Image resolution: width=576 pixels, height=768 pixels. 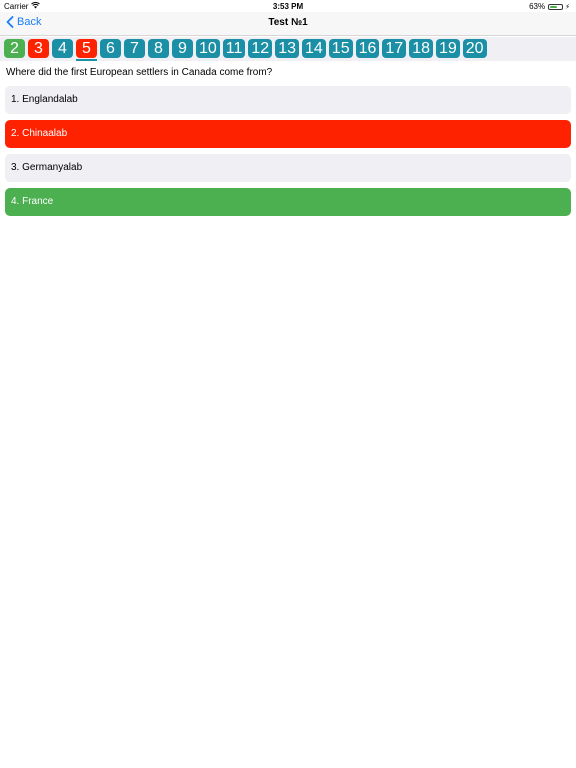 I want to click on tab-question-13: 15, so click(x=340, y=48).